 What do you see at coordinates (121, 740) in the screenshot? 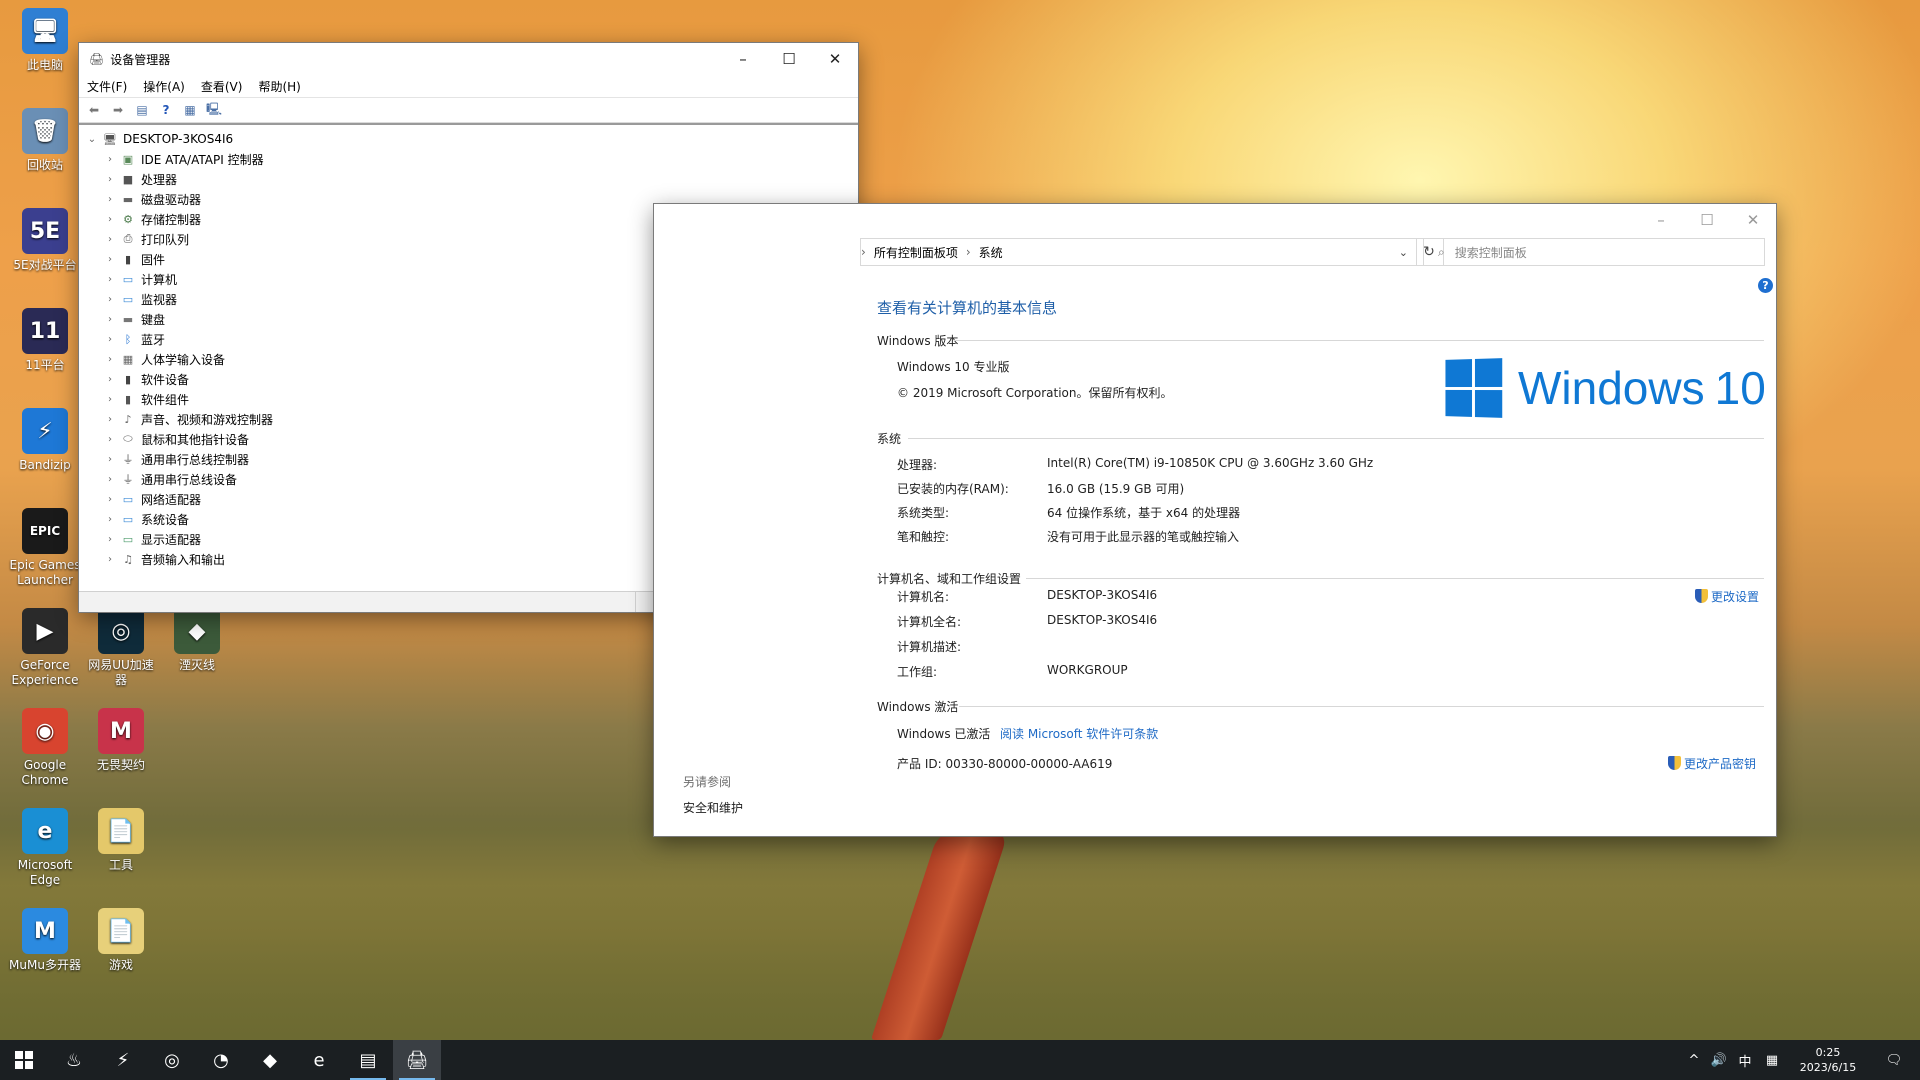
I see `desktop-icon: M 无畏契约` at bounding box center [121, 740].